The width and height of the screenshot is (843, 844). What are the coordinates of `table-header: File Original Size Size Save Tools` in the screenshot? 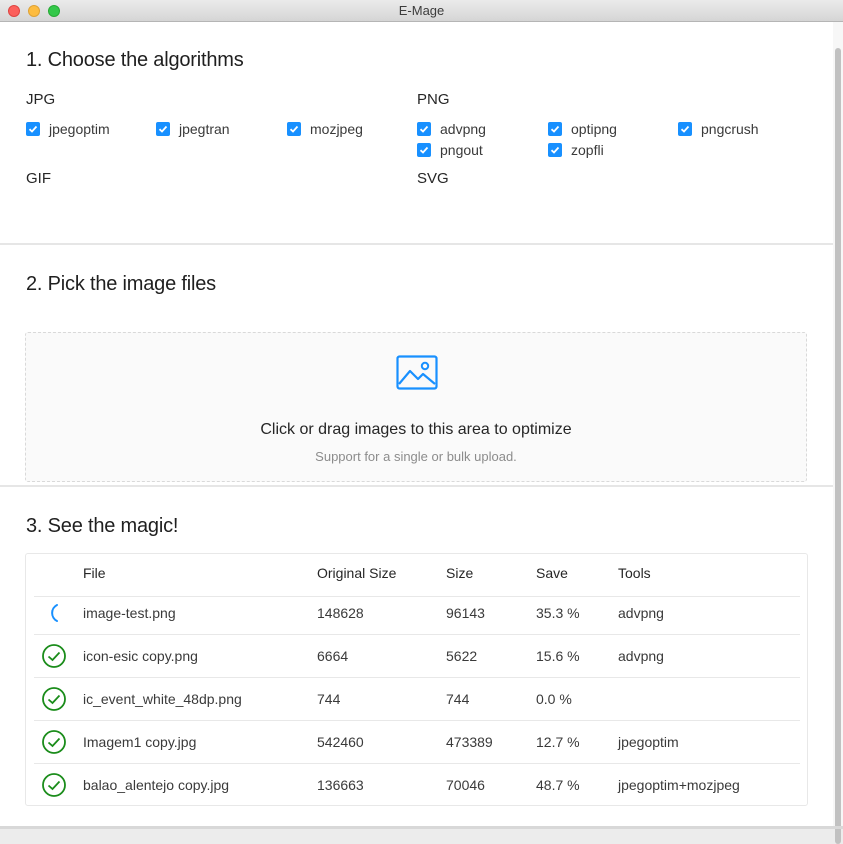 It's located at (417, 575).